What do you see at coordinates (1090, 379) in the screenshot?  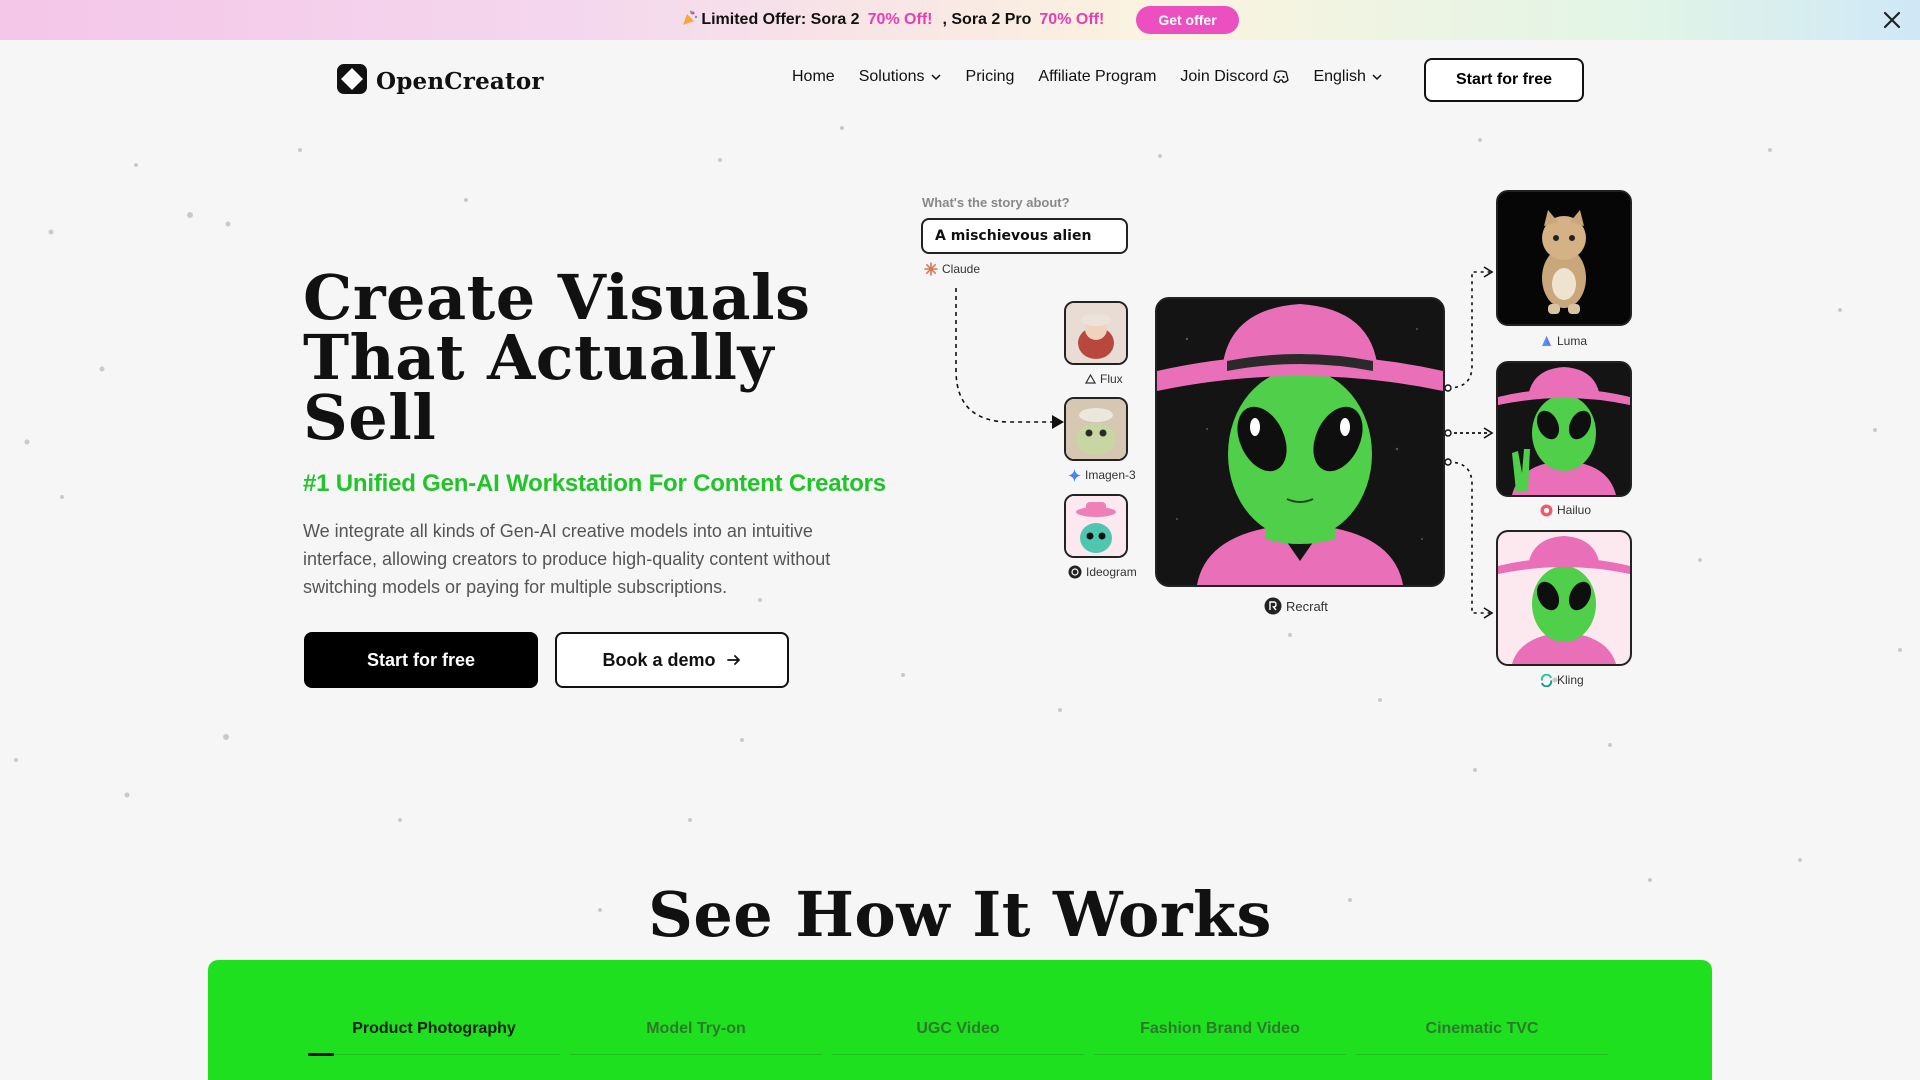 I see `flux-icon` at bounding box center [1090, 379].